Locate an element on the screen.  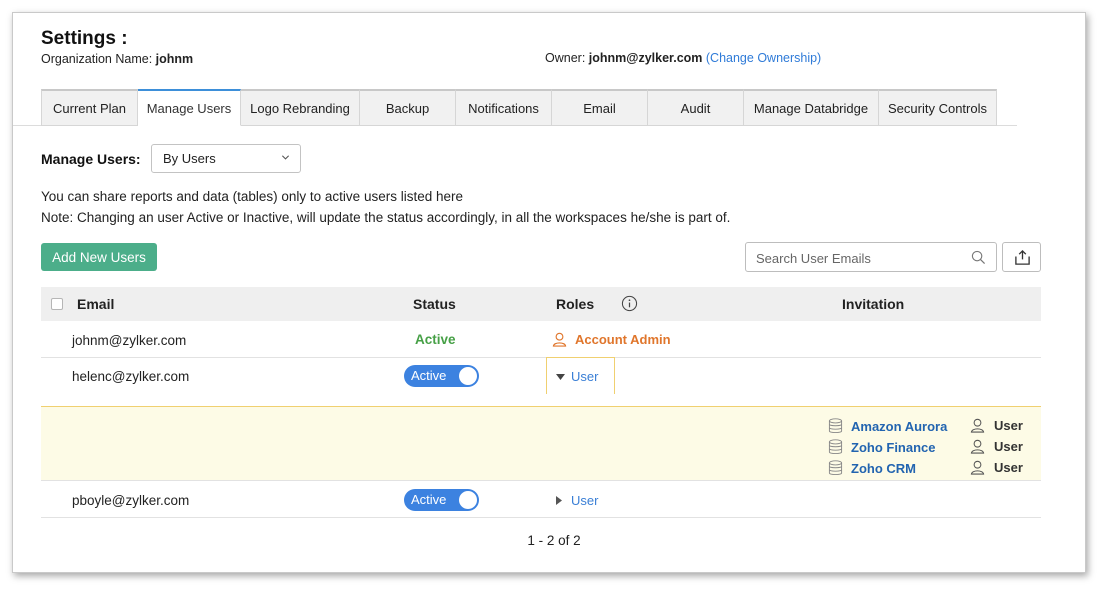
header-email: Email is located at coordinates (96, 304).